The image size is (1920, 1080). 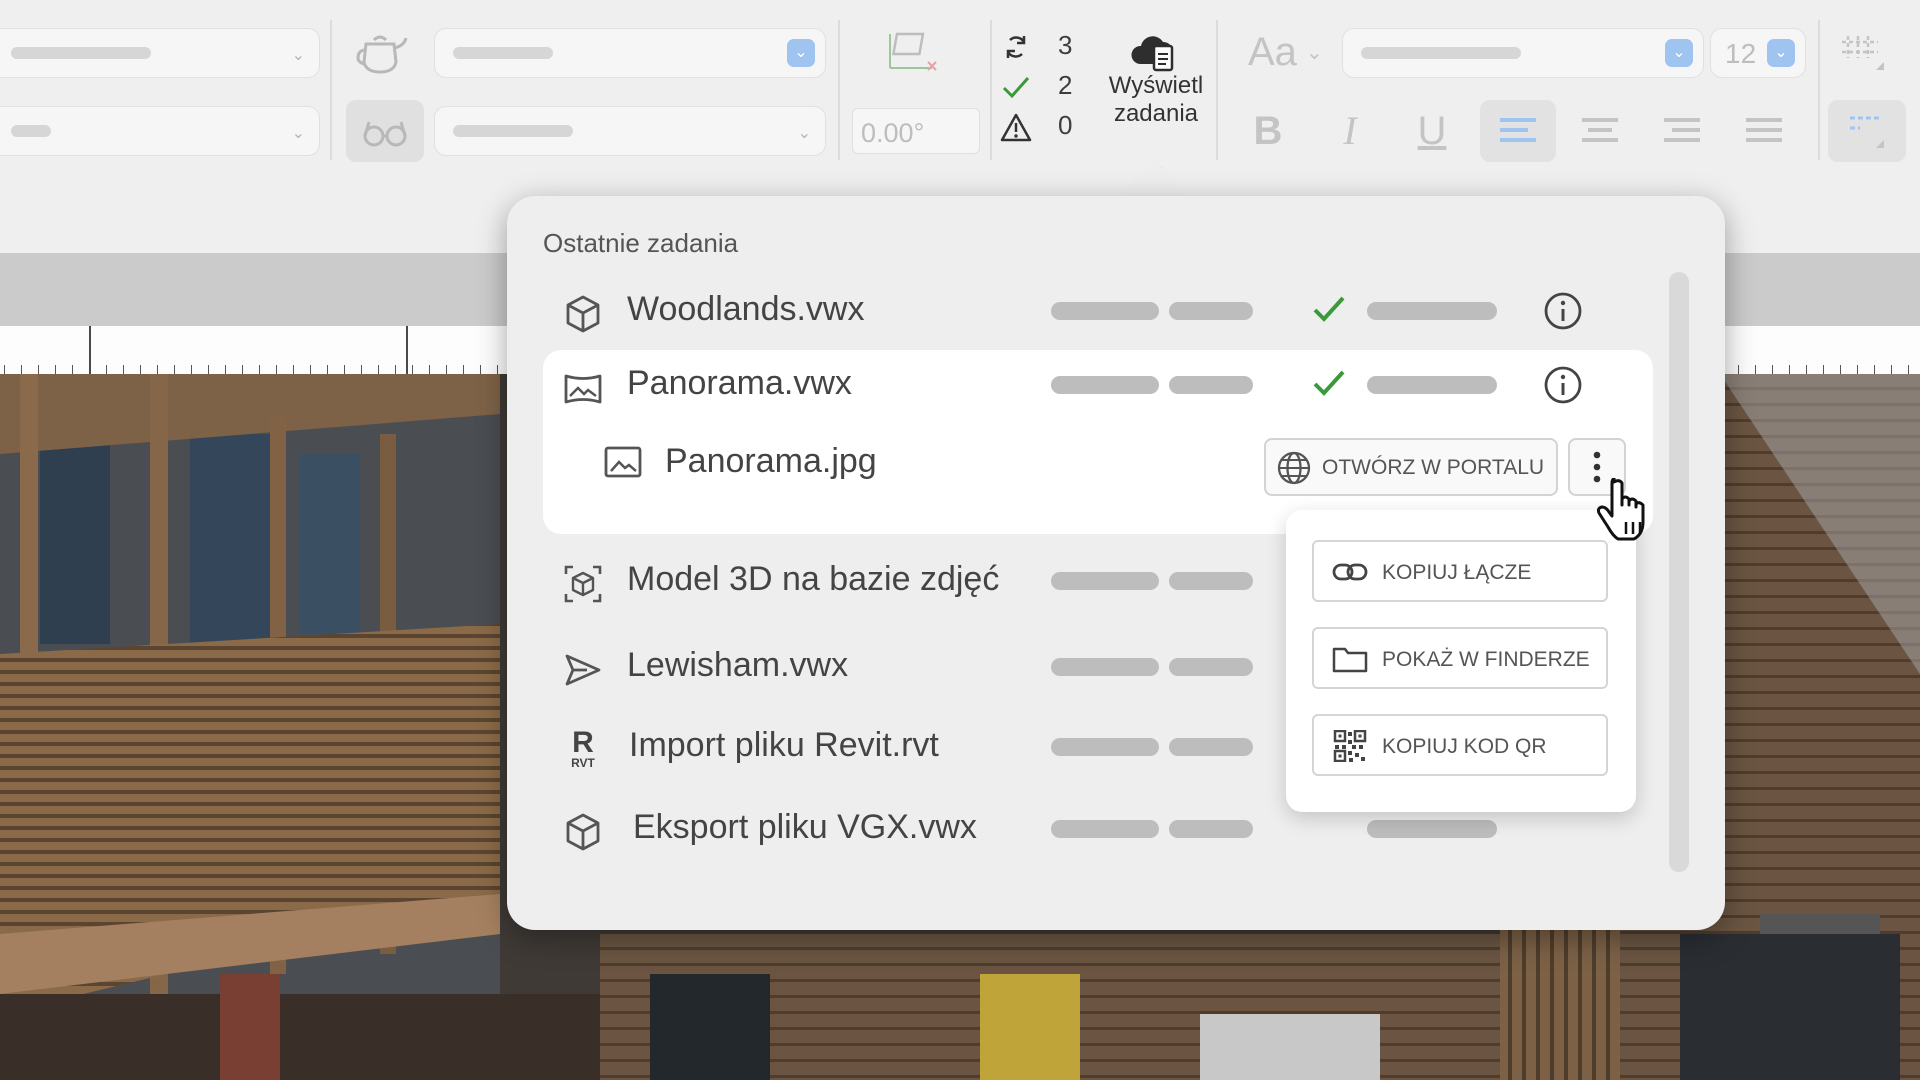 What do you see at coordinates (738, 665) in the screenshot?
I see `task-name: Lewisham.vwx` at bounding box center [738, 665].